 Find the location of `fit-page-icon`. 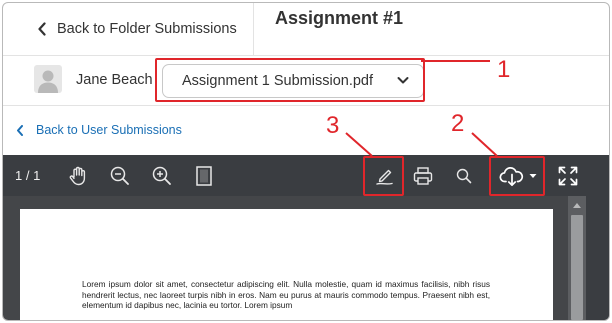

fit-page-icon is located at coordinates (204, 176).